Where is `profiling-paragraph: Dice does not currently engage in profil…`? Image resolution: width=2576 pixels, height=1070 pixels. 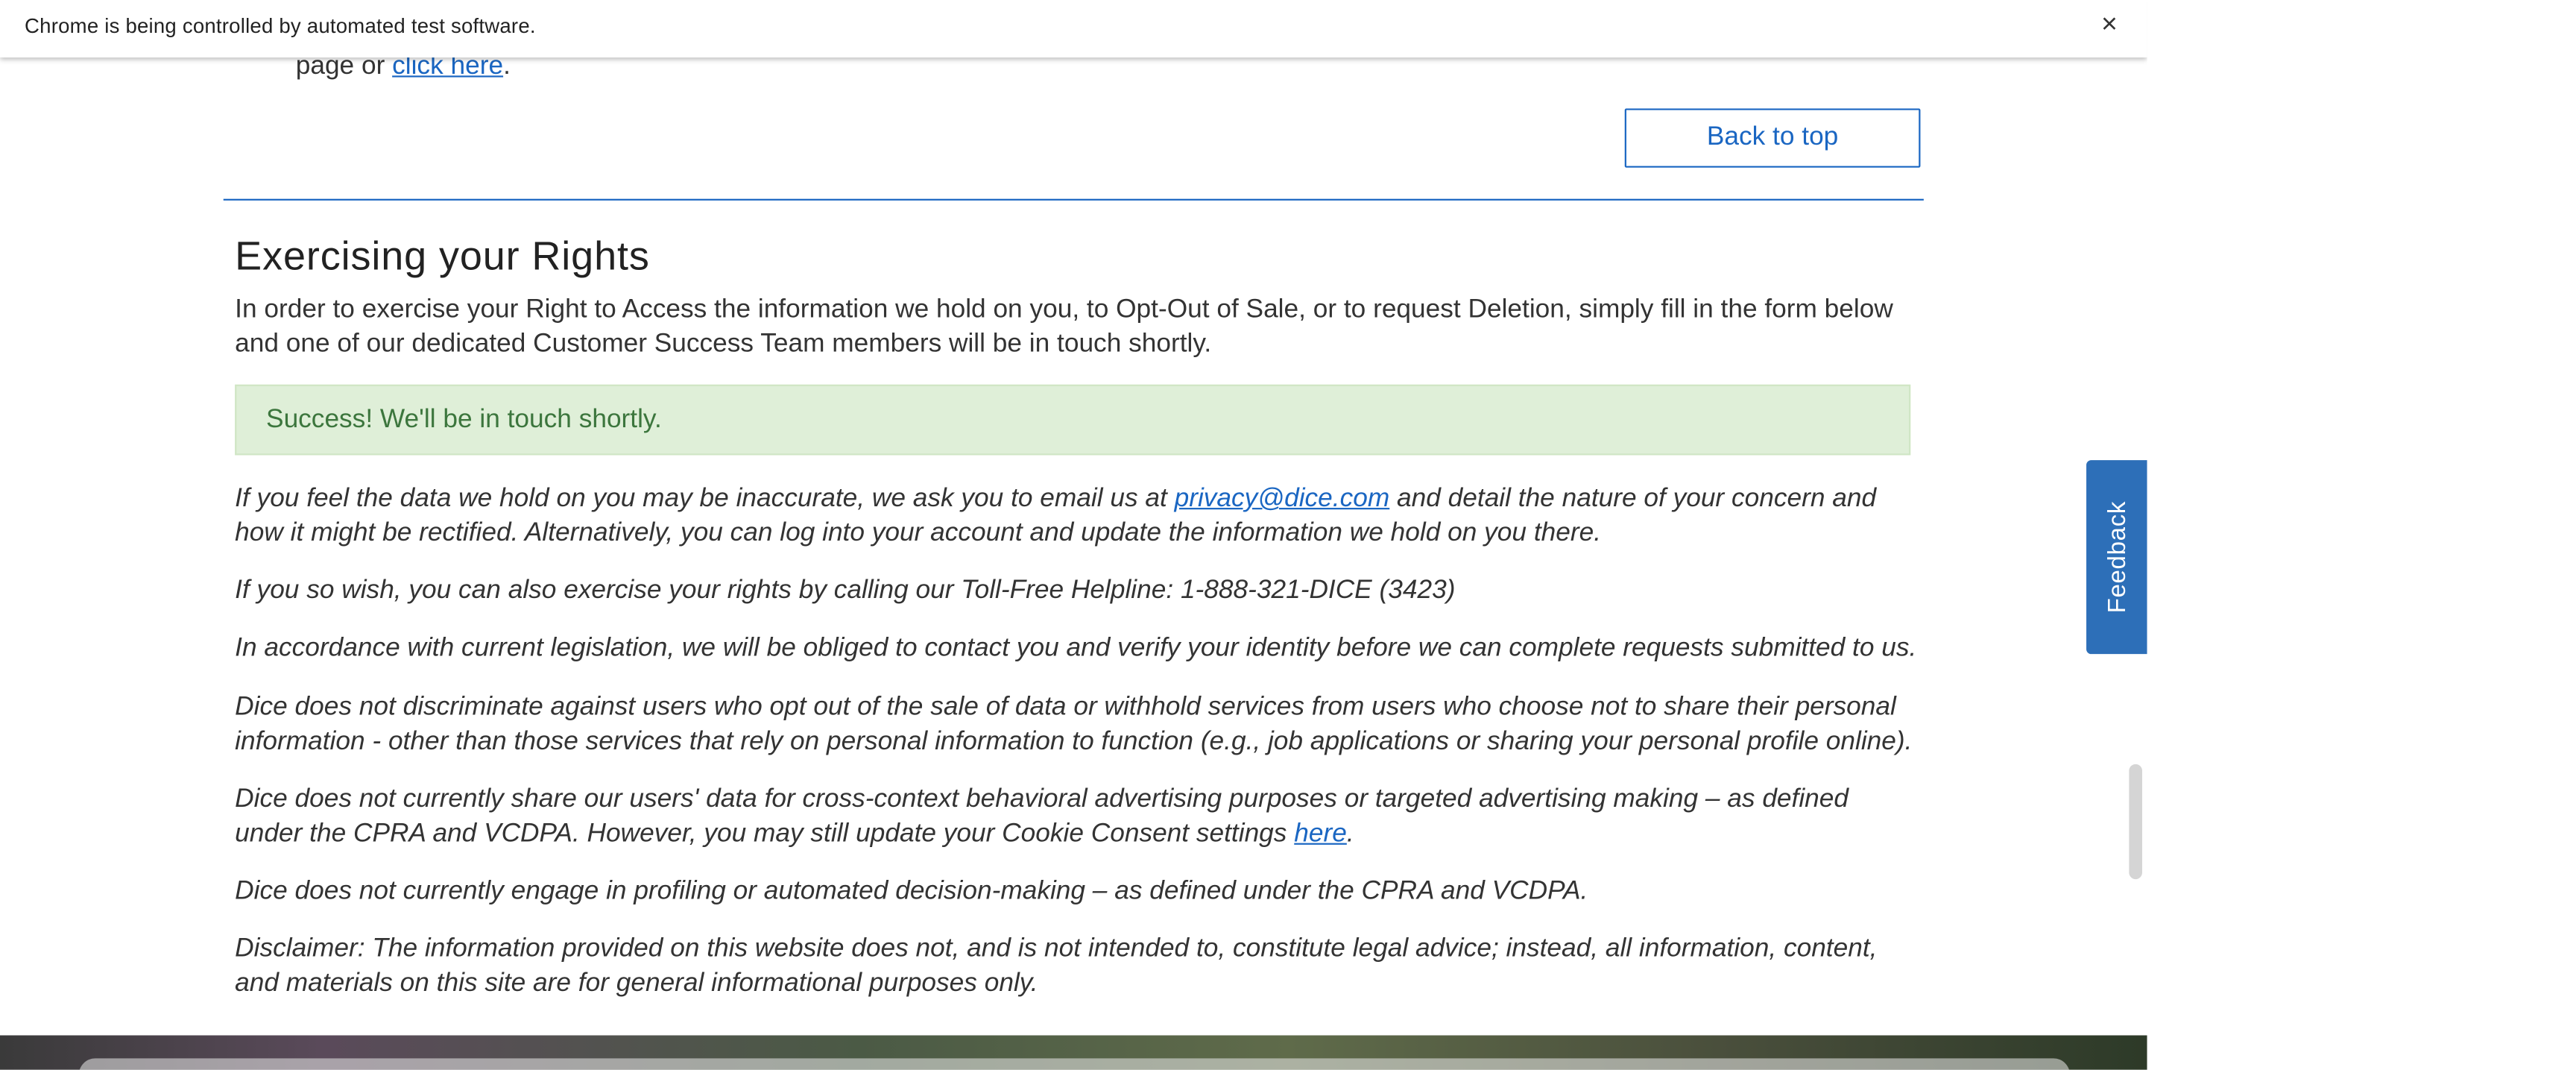
profiling-paragraph: Dice does not currently engage in profil… is located at coordinates (911, 891).